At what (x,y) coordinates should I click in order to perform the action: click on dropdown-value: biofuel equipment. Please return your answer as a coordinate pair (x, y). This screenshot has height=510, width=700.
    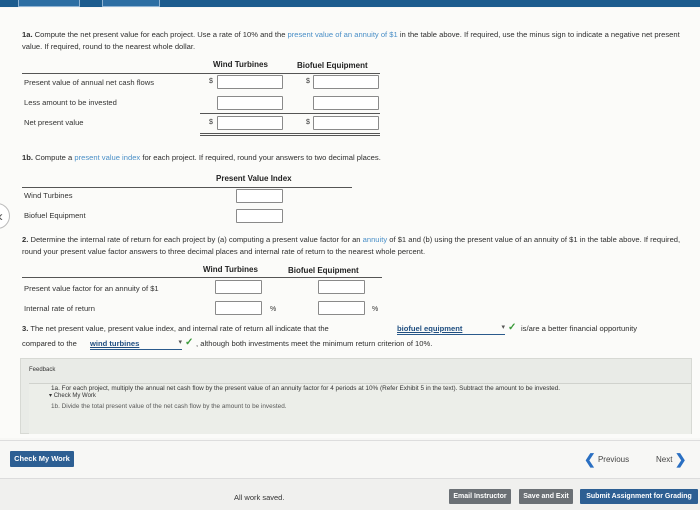
    Looking at the image, I should click on (430, 328).